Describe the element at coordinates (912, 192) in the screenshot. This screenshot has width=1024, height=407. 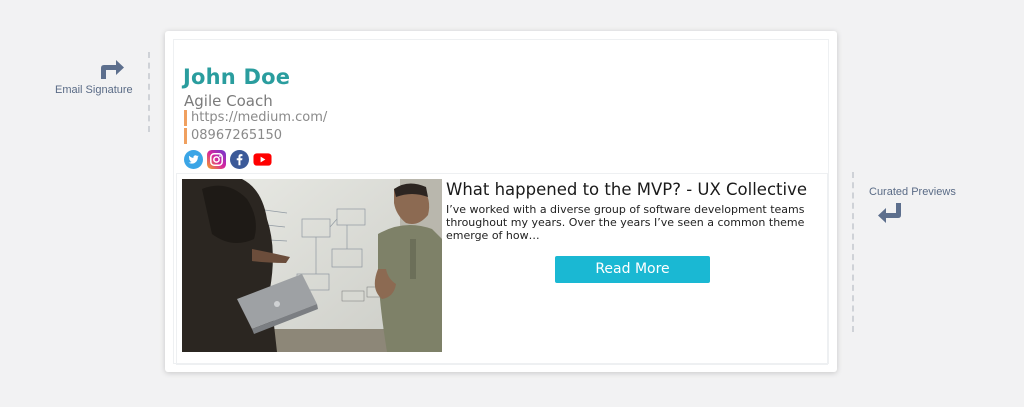
I see `curated-previews-label: Curated Previews` at that location.